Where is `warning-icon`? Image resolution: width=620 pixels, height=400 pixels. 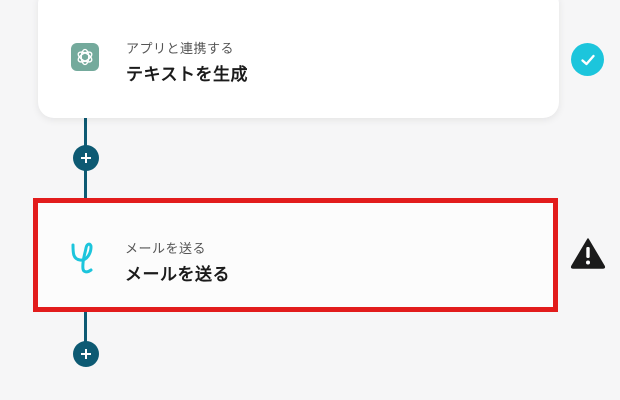
warning-icon is located at coordinates (588, 253).